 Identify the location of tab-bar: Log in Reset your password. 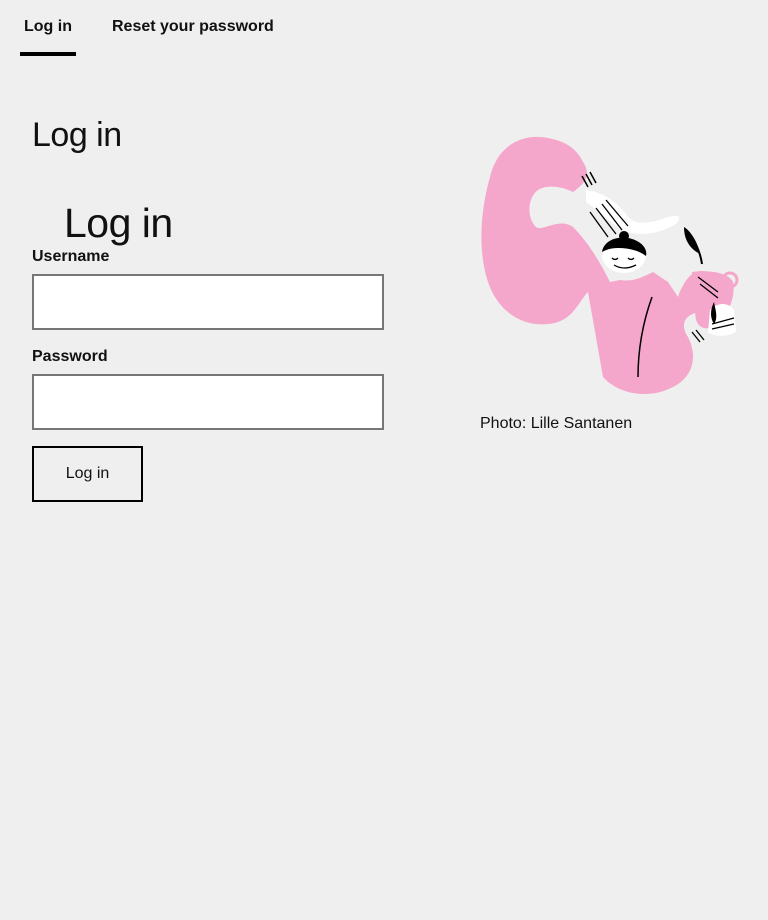
(165, 28).